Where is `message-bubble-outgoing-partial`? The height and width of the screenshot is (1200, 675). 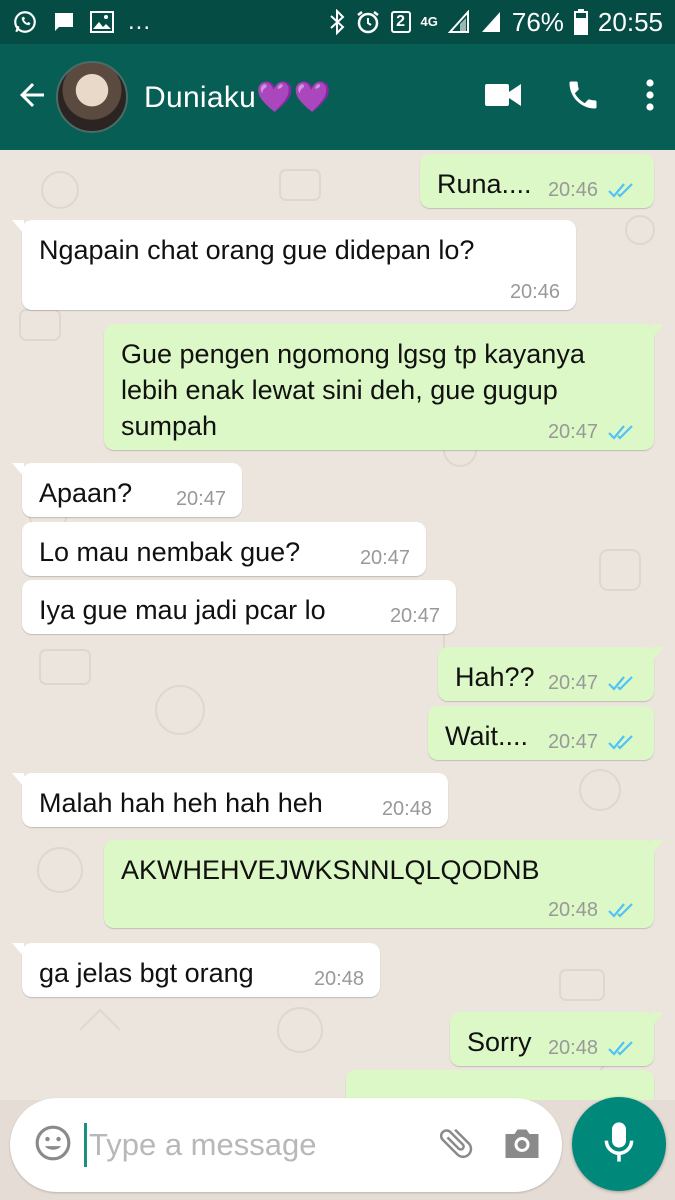
message-bubble-outgoing-partial is located at coordinates (500, 1085).